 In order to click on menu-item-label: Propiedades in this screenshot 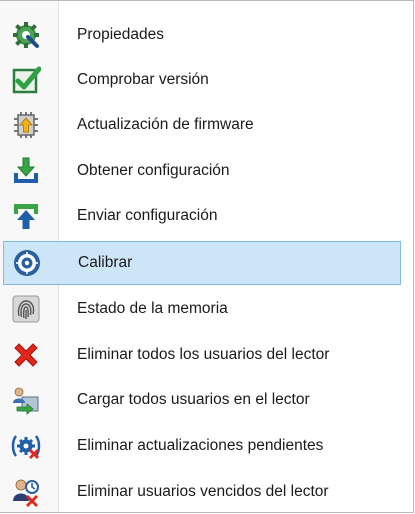, I will do `click(121, 34)`.